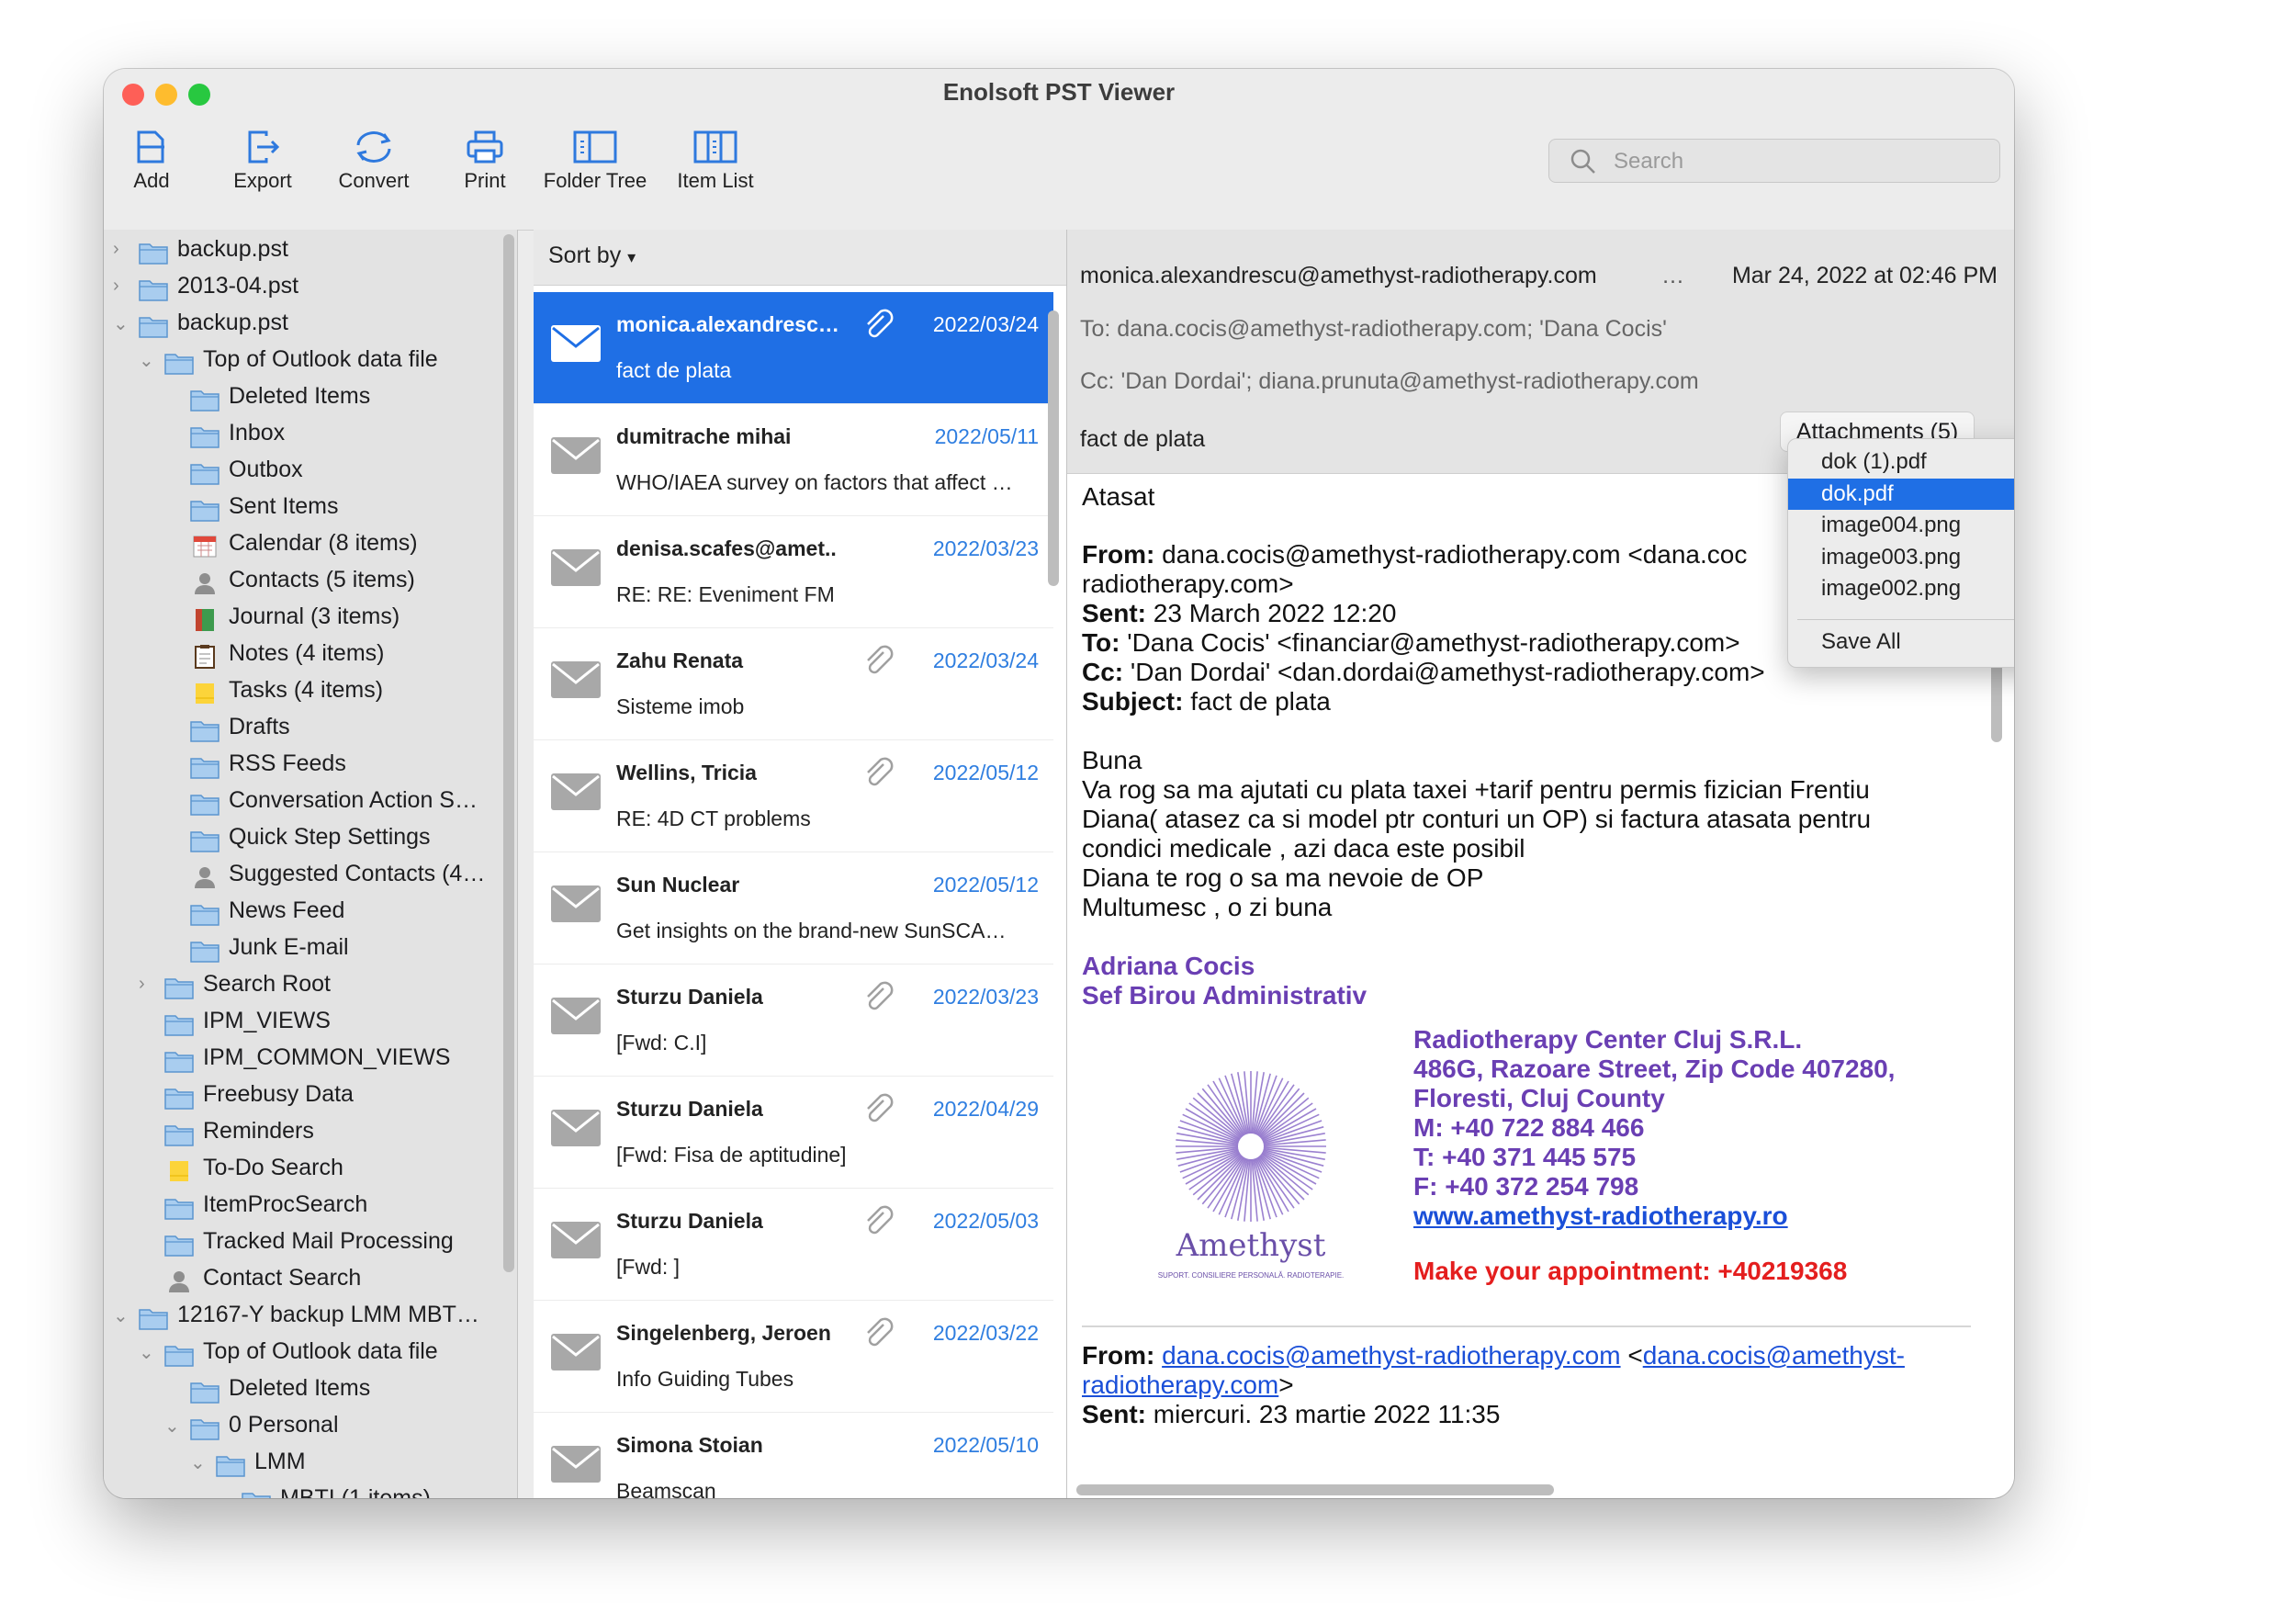 This screenshot has height=1613, width=2296. What do you see at coordinates (1608, 1039) in the screenshot?
I see `company-name: Radiotherapy Center Cluj S.R.L.` at bounding box center [1608, 1039].